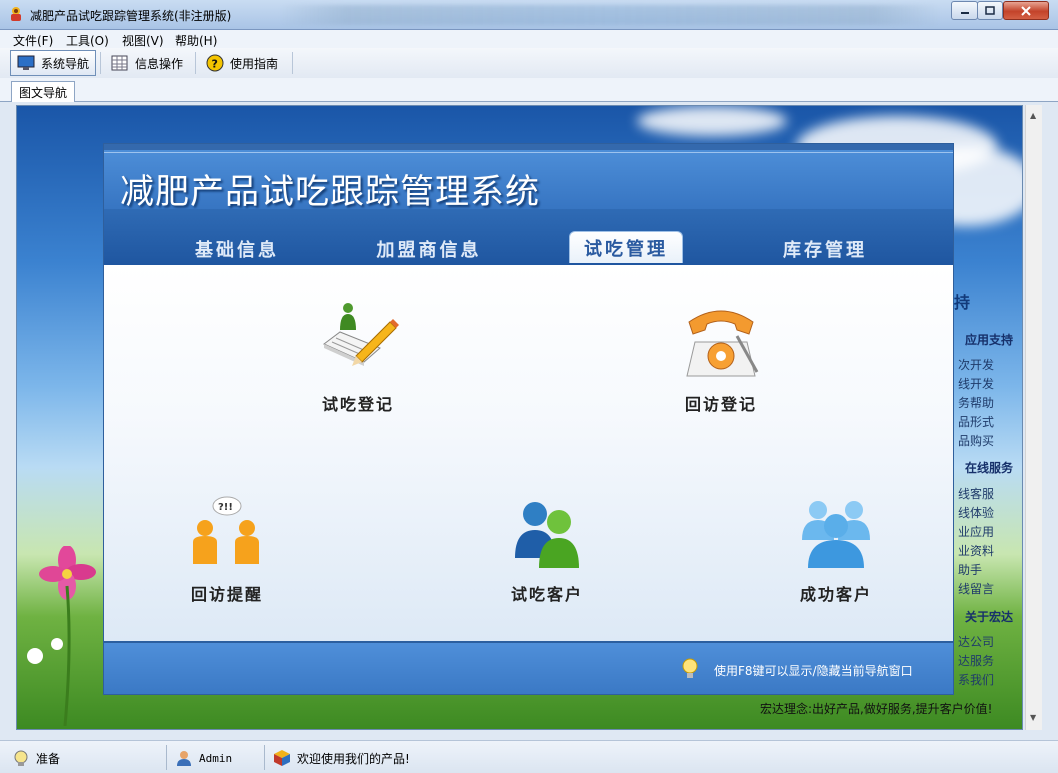 This screenshot has width=1058, height=773. Describe the element at coordinates (610, 15) in the screenshot. I see `title-bar-blur` at that location.